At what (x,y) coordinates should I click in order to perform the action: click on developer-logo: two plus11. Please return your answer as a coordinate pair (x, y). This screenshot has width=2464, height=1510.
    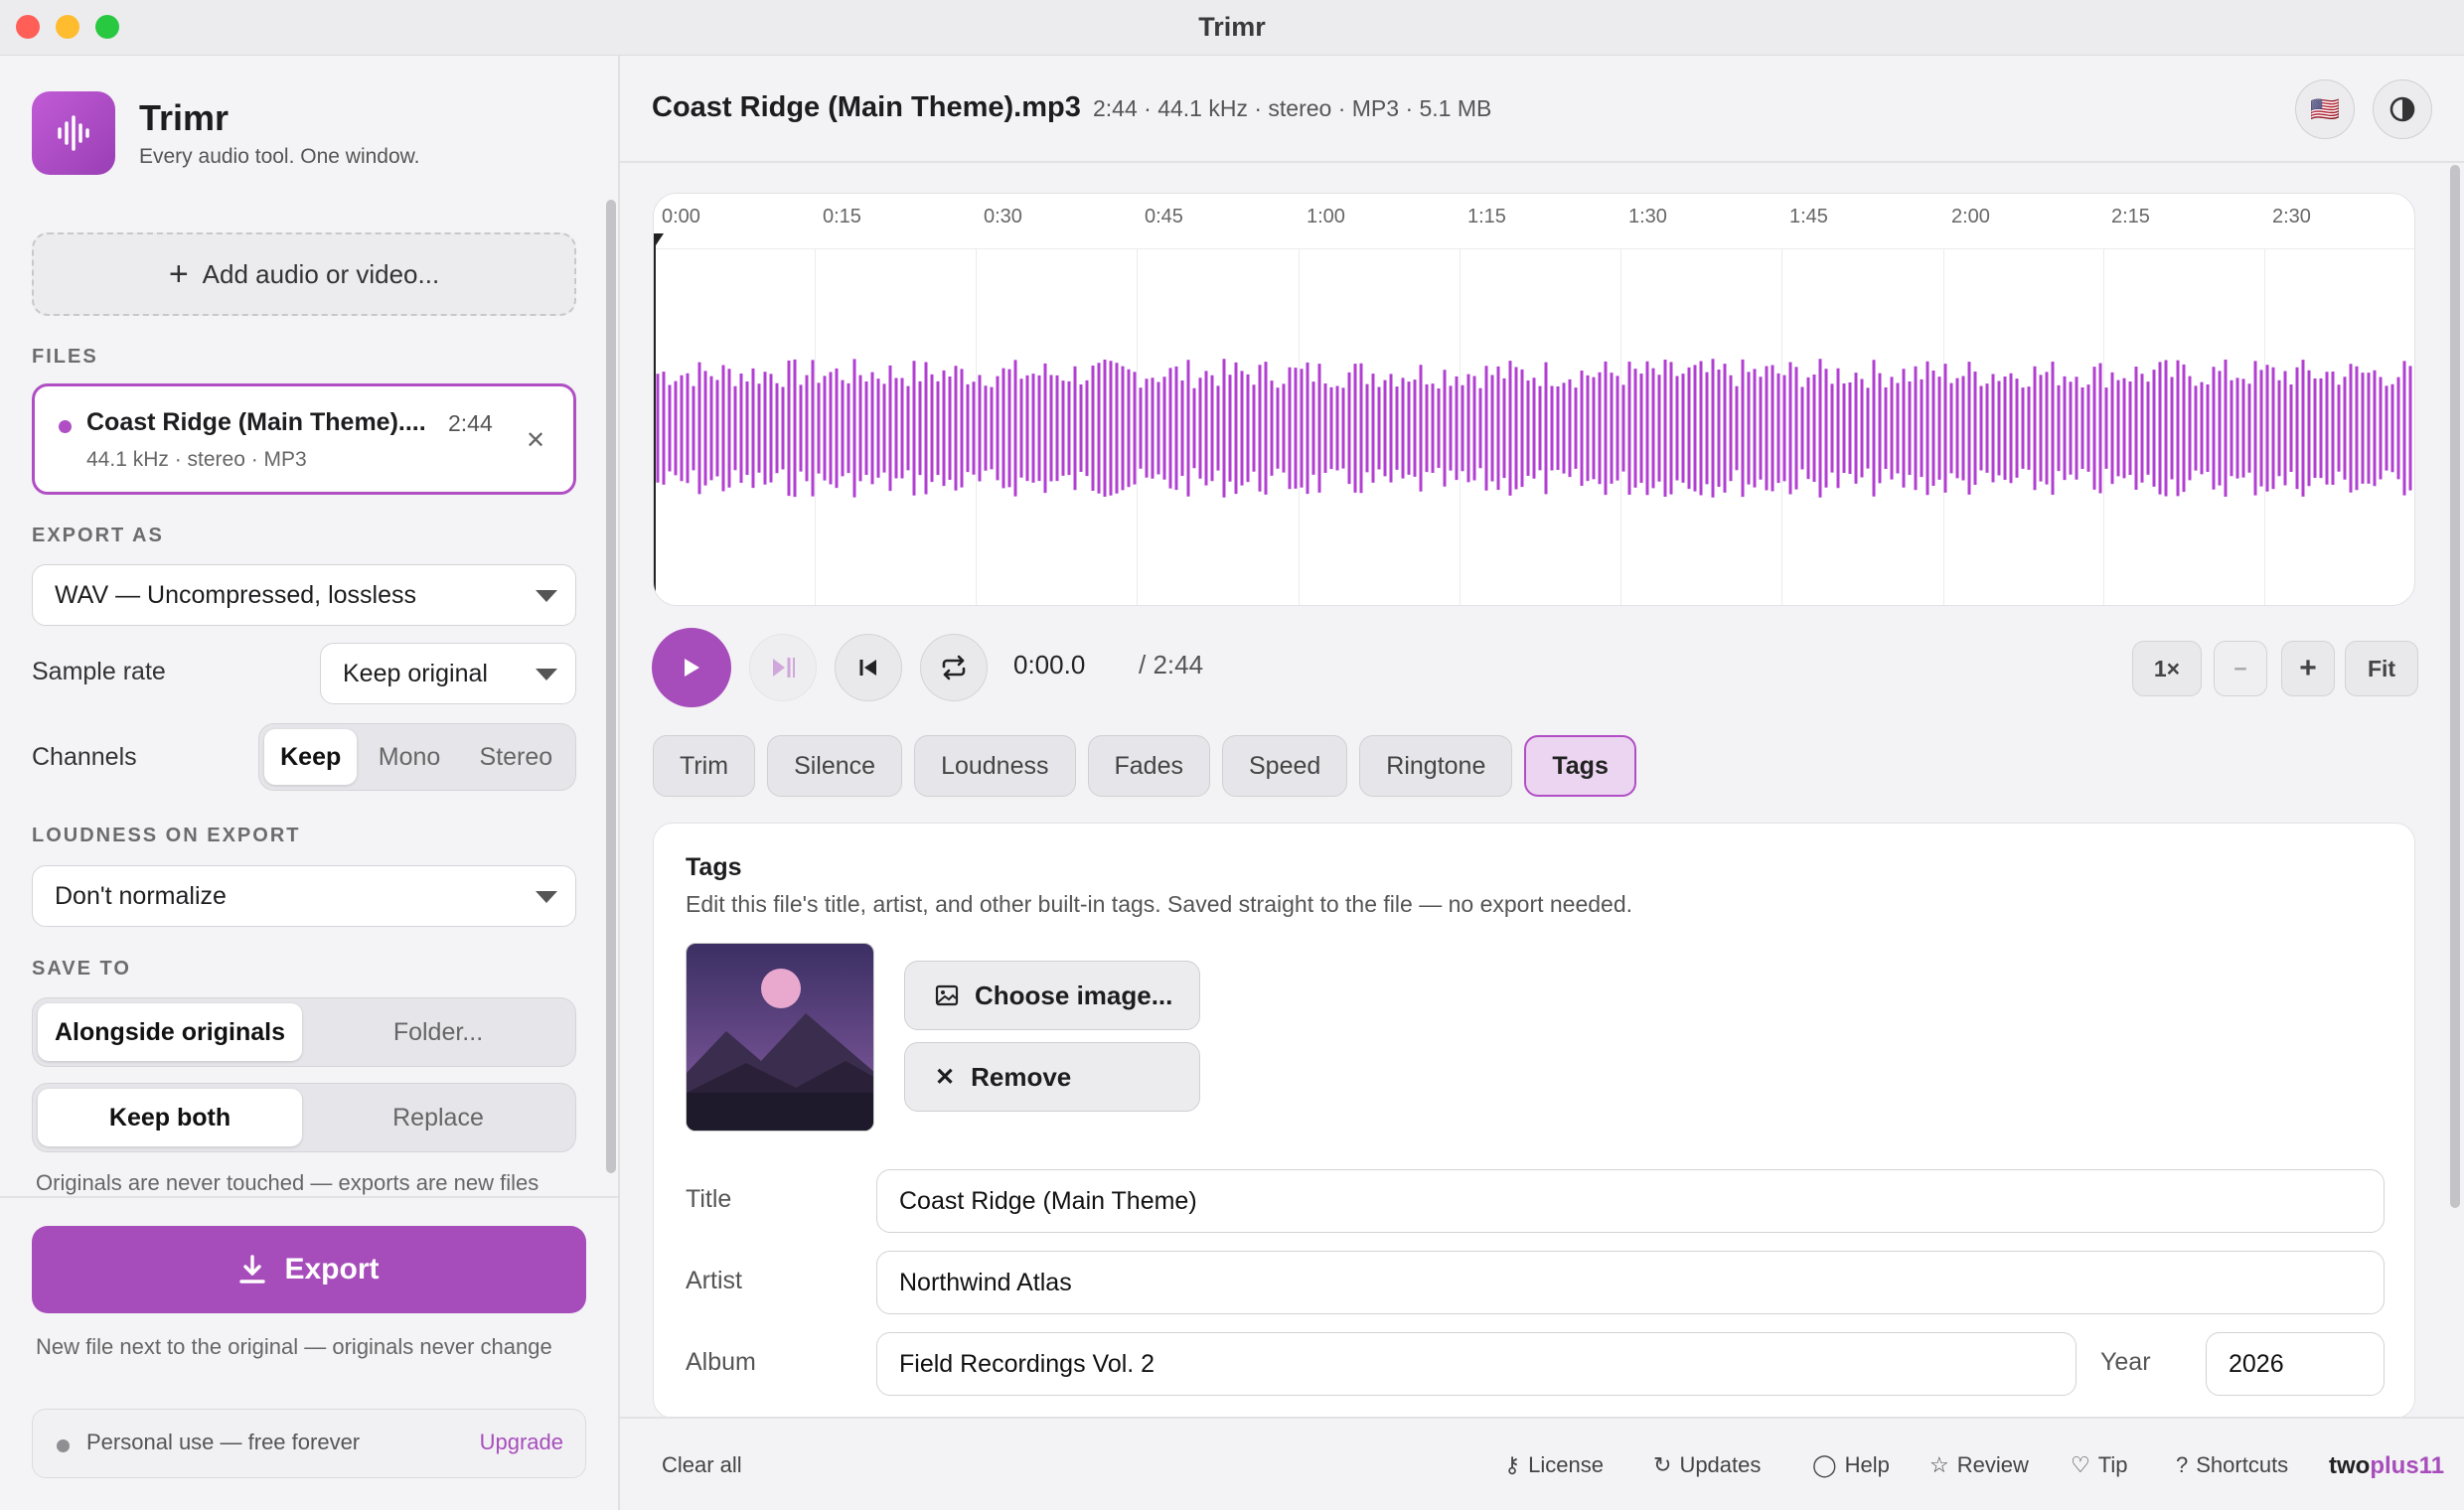
    Looking at the image, I should click on (2387, 1466).